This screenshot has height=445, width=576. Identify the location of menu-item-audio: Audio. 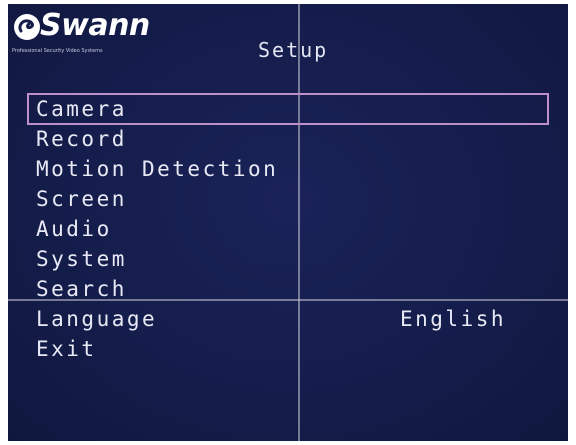
(288, 229).